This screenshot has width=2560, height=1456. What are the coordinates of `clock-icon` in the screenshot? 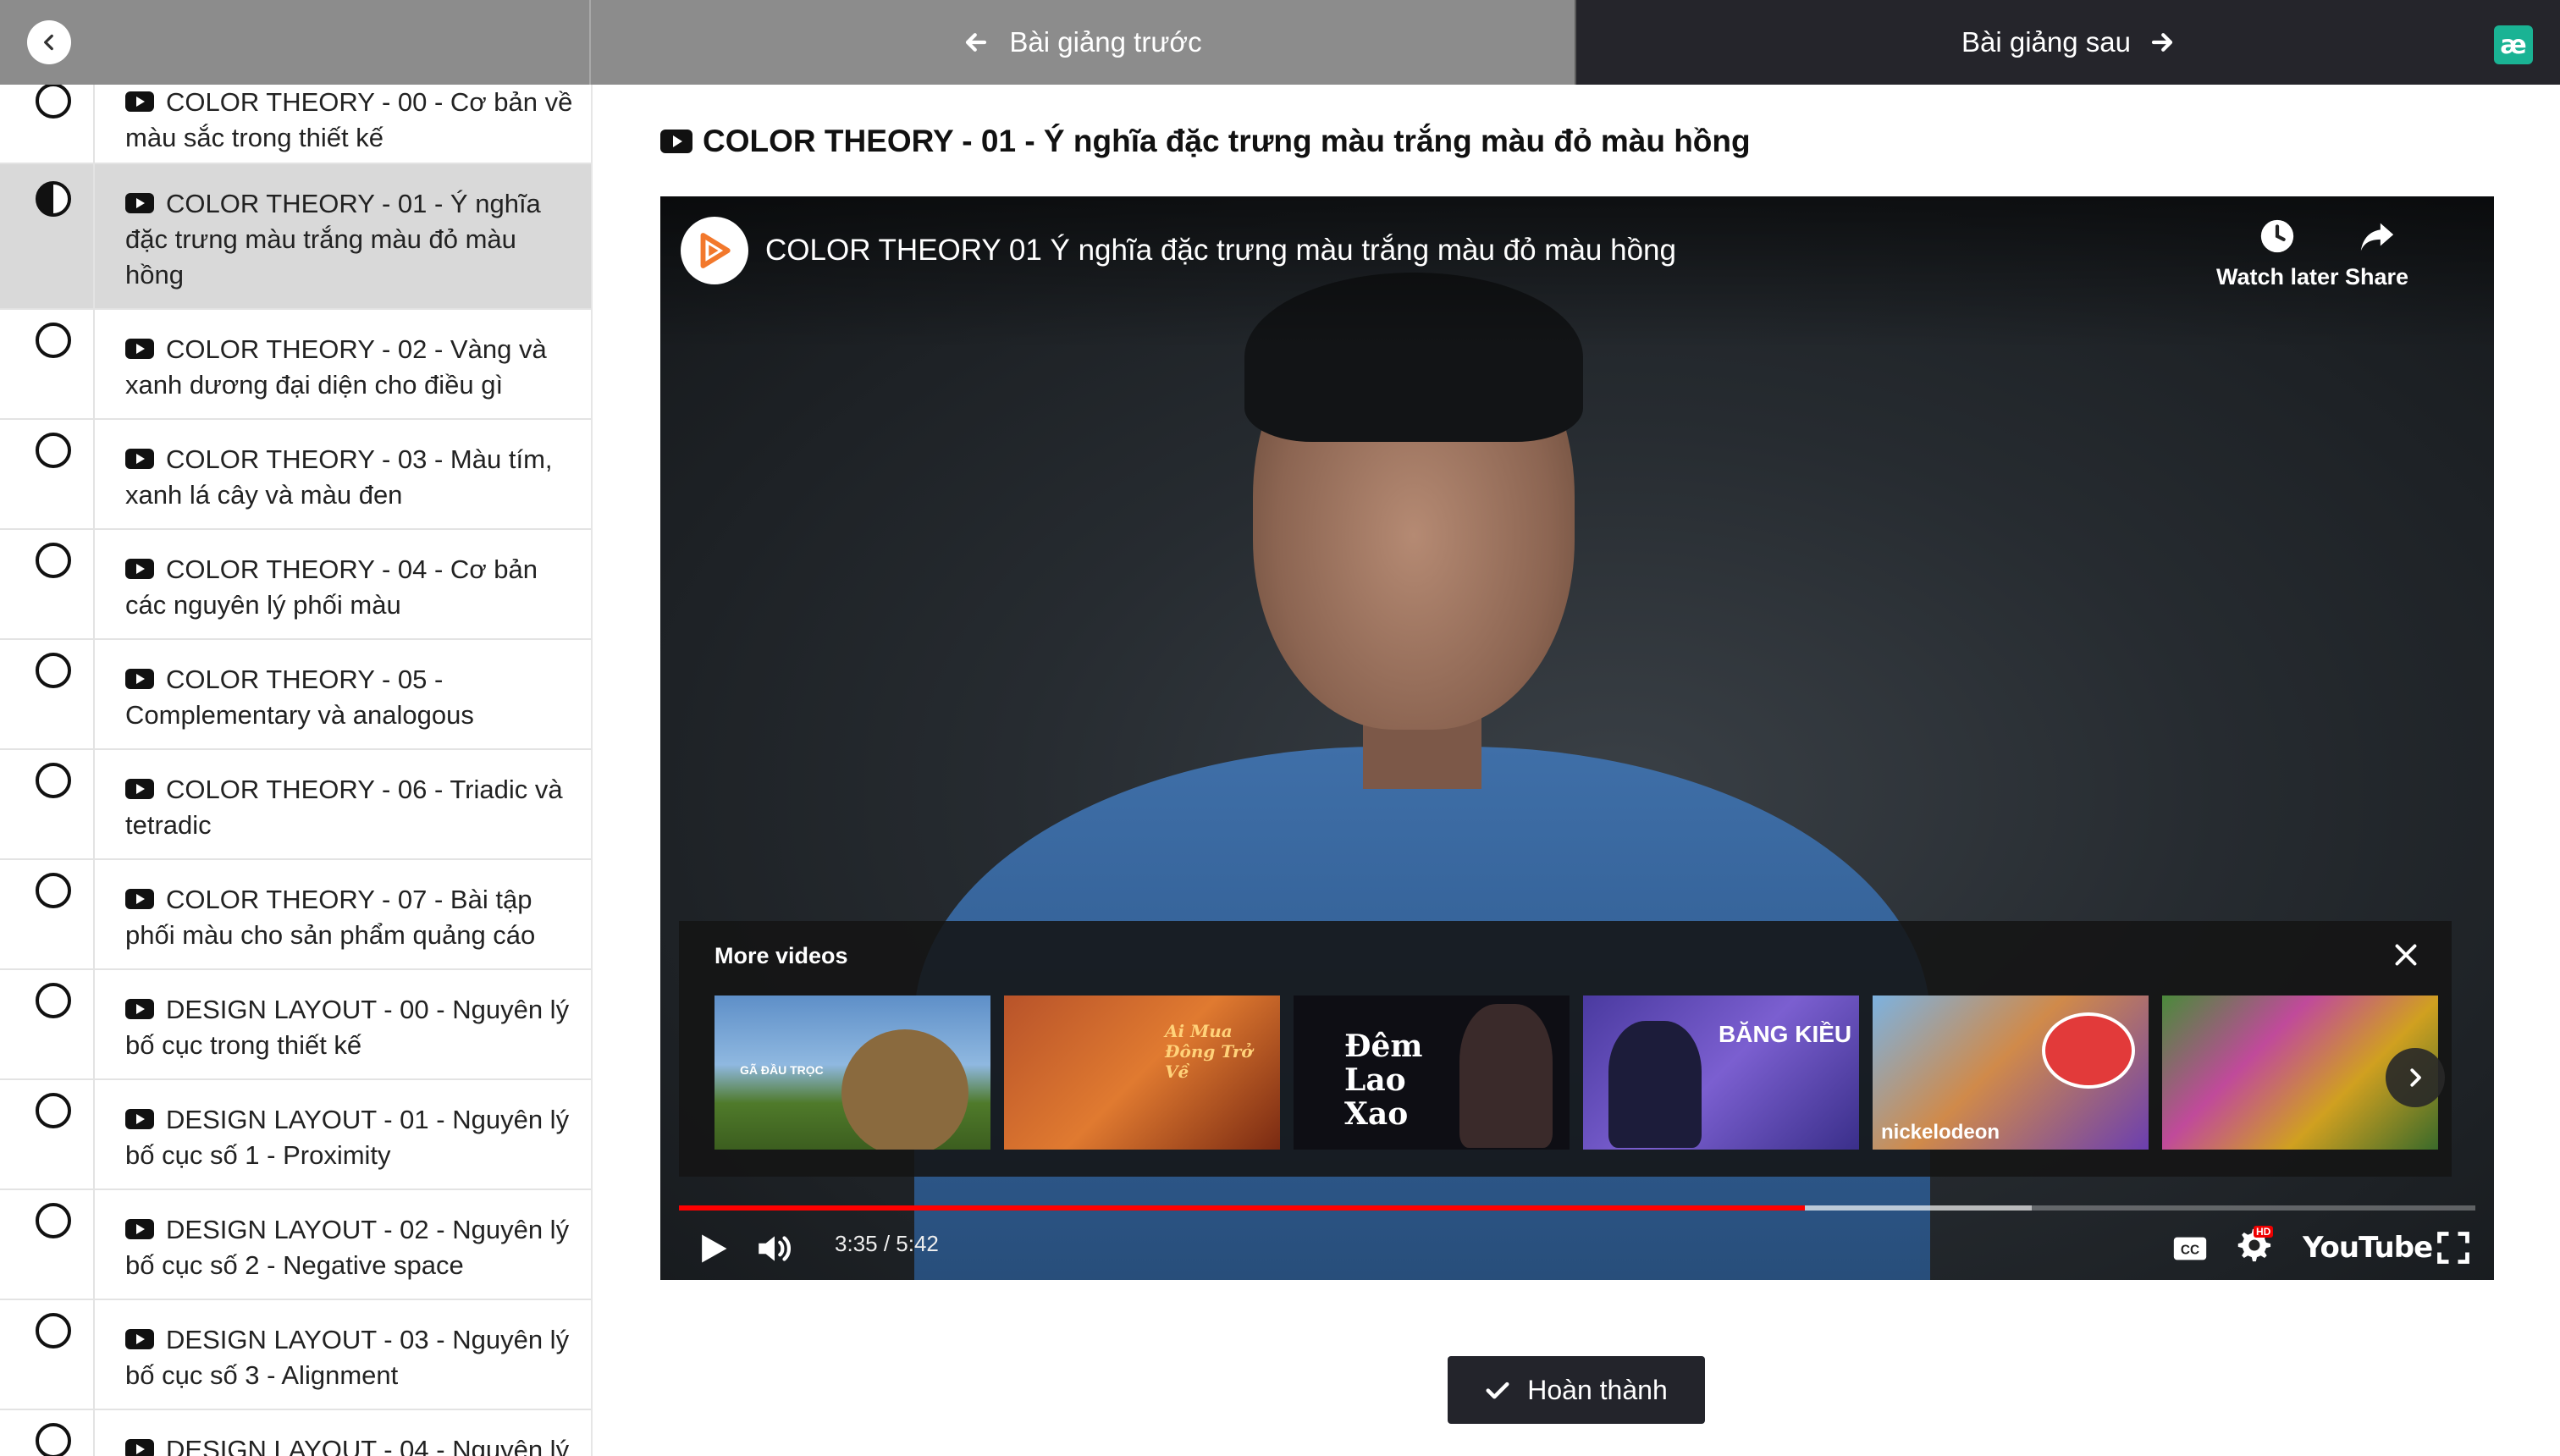 It's located at (2277, 236).